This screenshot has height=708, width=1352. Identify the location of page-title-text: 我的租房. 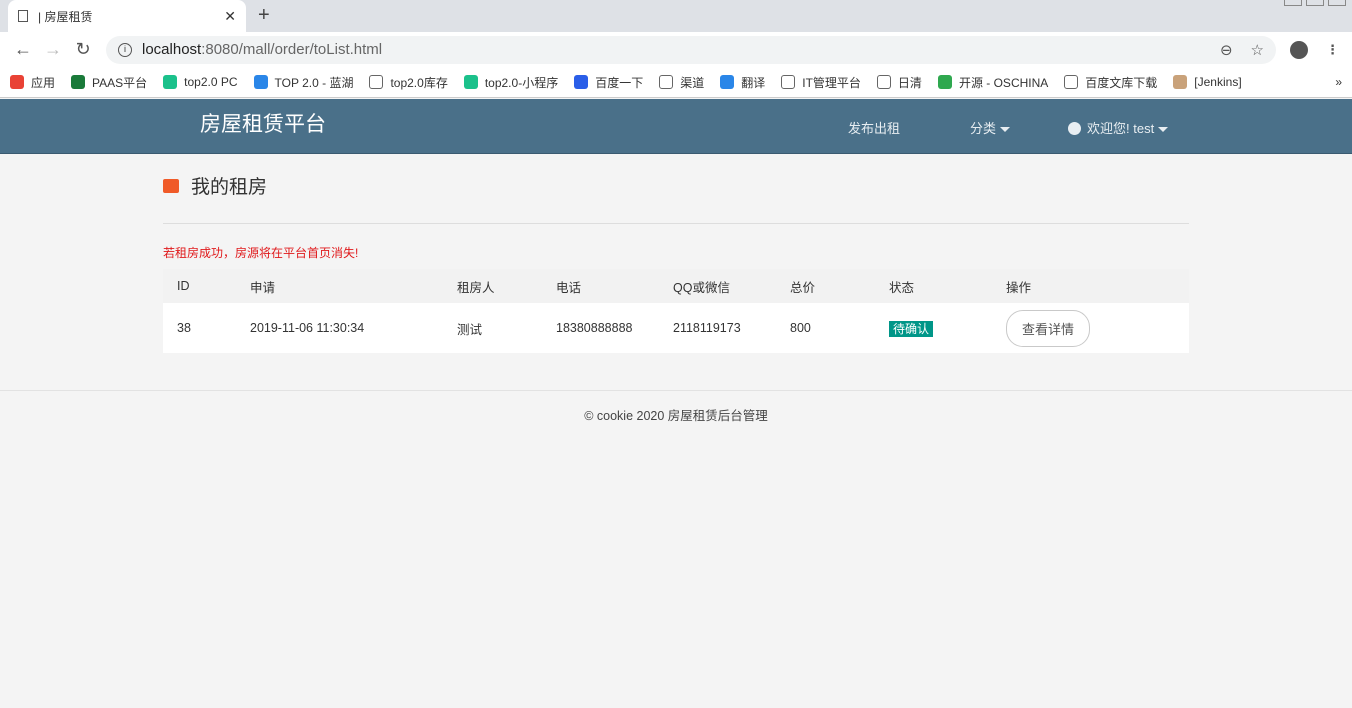
(229, 187).